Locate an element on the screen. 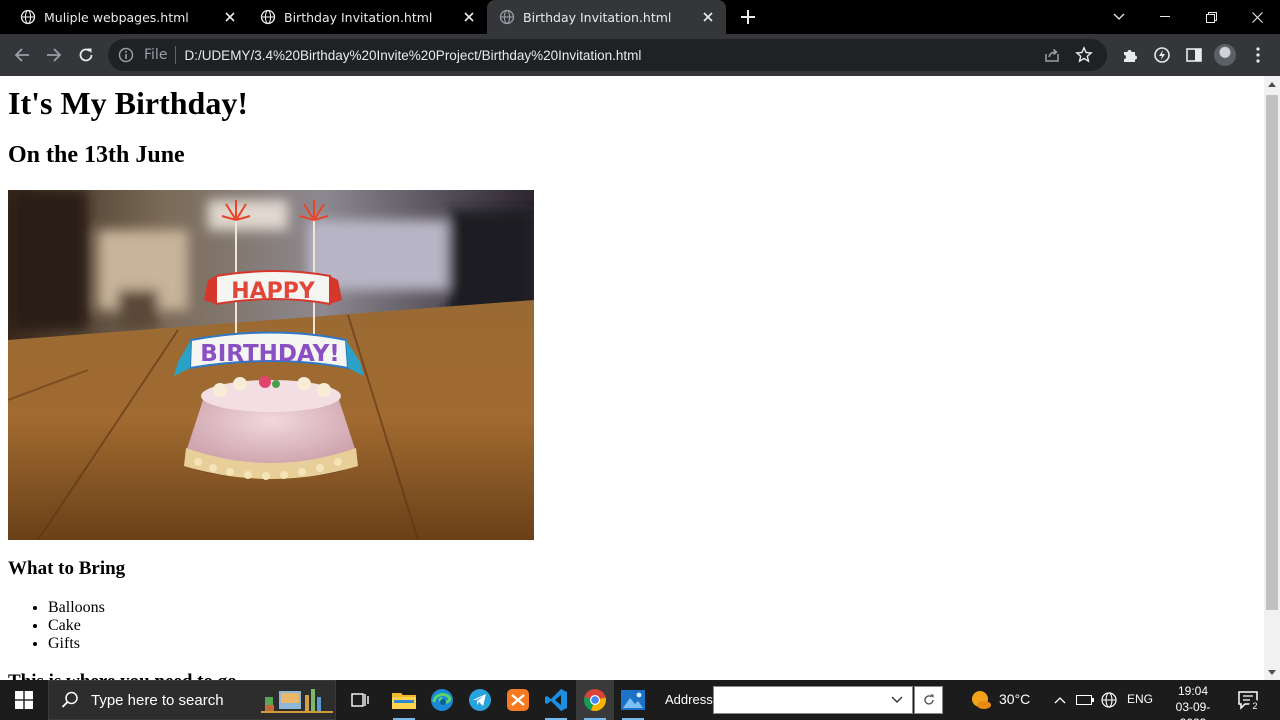 Image resolution: width=1280 pixels, height=720 pixels. list-item: Gifts is located at coordinates (76, 644).